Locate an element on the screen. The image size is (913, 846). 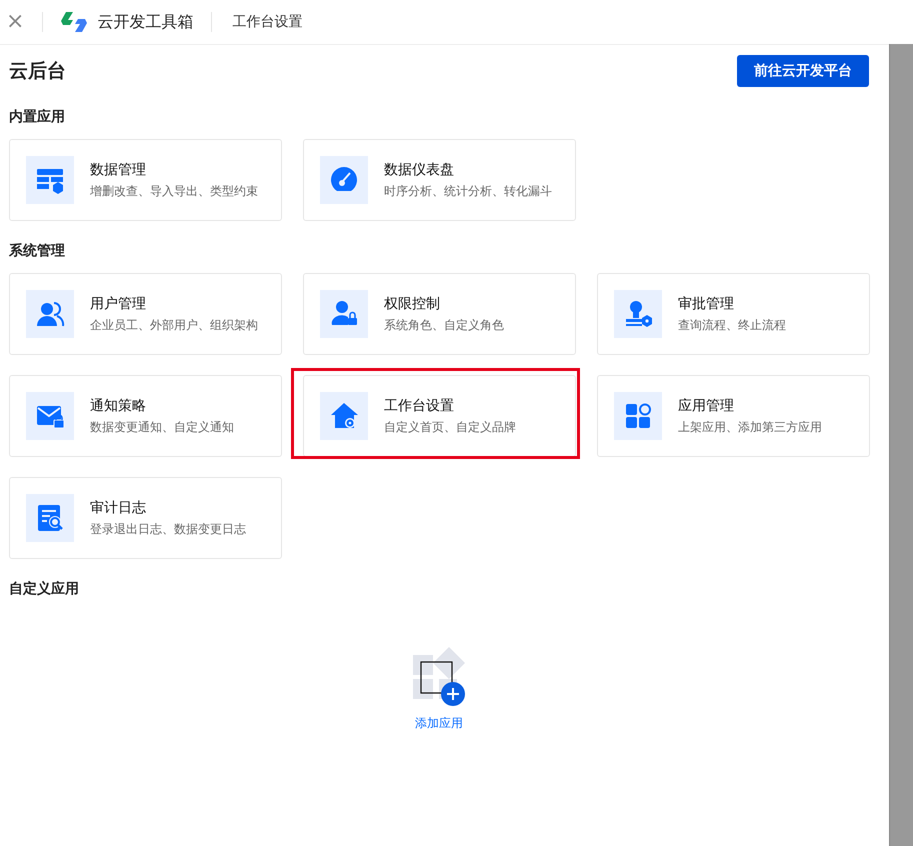
card-description: 上架应用、添加第三方应用 is located at coordinates (750, 427).